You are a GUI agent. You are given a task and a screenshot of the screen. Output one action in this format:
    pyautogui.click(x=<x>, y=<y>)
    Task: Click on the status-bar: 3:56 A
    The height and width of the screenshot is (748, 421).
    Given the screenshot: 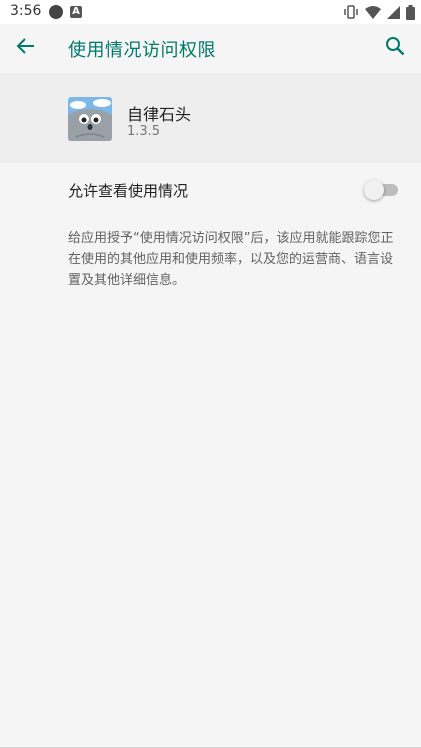 What is the action you would take?
    pyautogui.click(x=210, y=12)
    